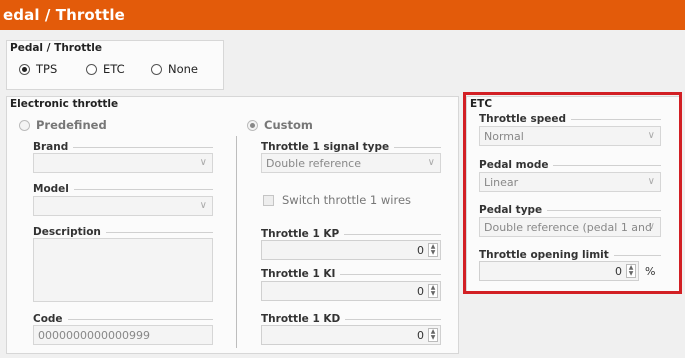 The width and height of the screenshot is (685, 358). I want to click on ki-label-text: Throttle 1 KI, so click(298, 274).